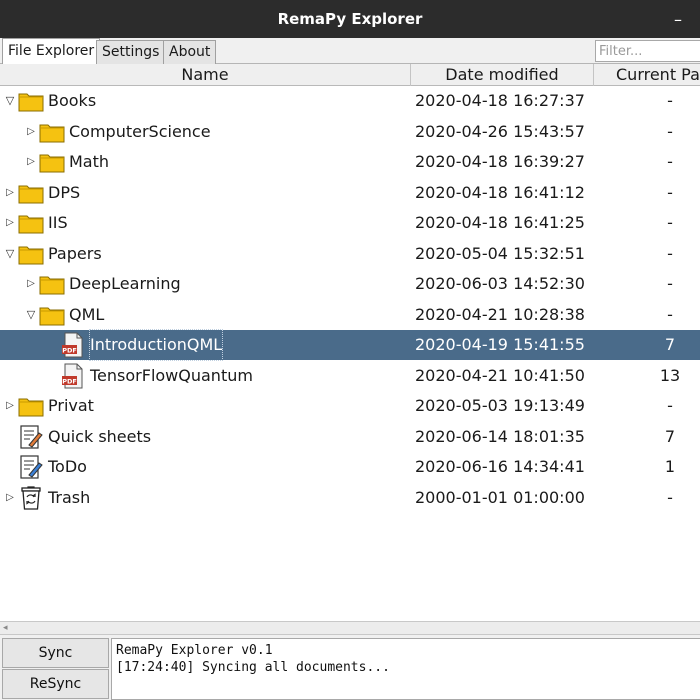 The height and width of the screenshot is (700, 700). What do you see at coordinates (190, 52) in the screenshot?
I see `tab-about: About` at bounding box center [190, 52].